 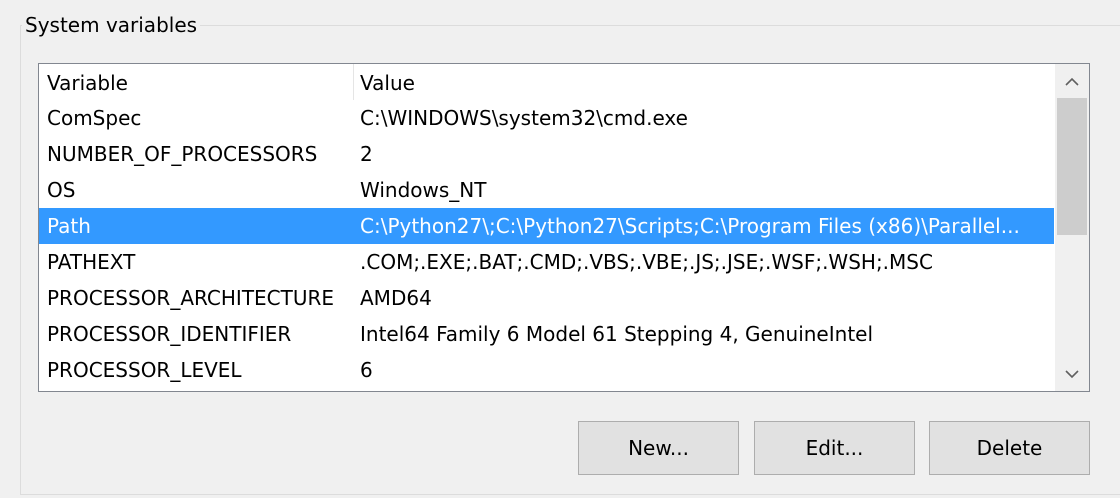 I want to click on value-cell: 6, so click(x=366, y=370).